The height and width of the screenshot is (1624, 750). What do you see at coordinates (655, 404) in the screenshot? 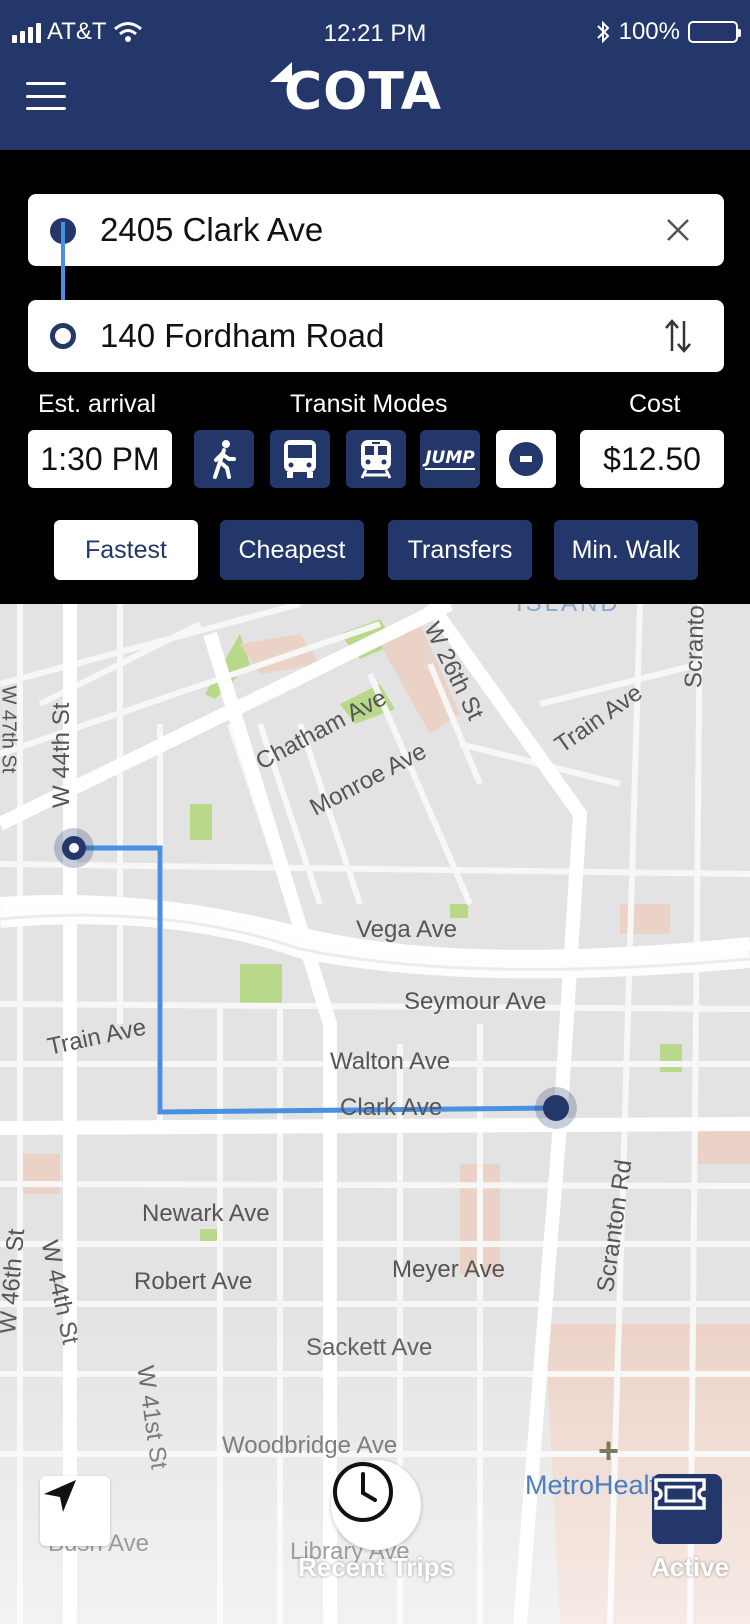
I see `cost-label: Cost` at bounding box center [655, 404].